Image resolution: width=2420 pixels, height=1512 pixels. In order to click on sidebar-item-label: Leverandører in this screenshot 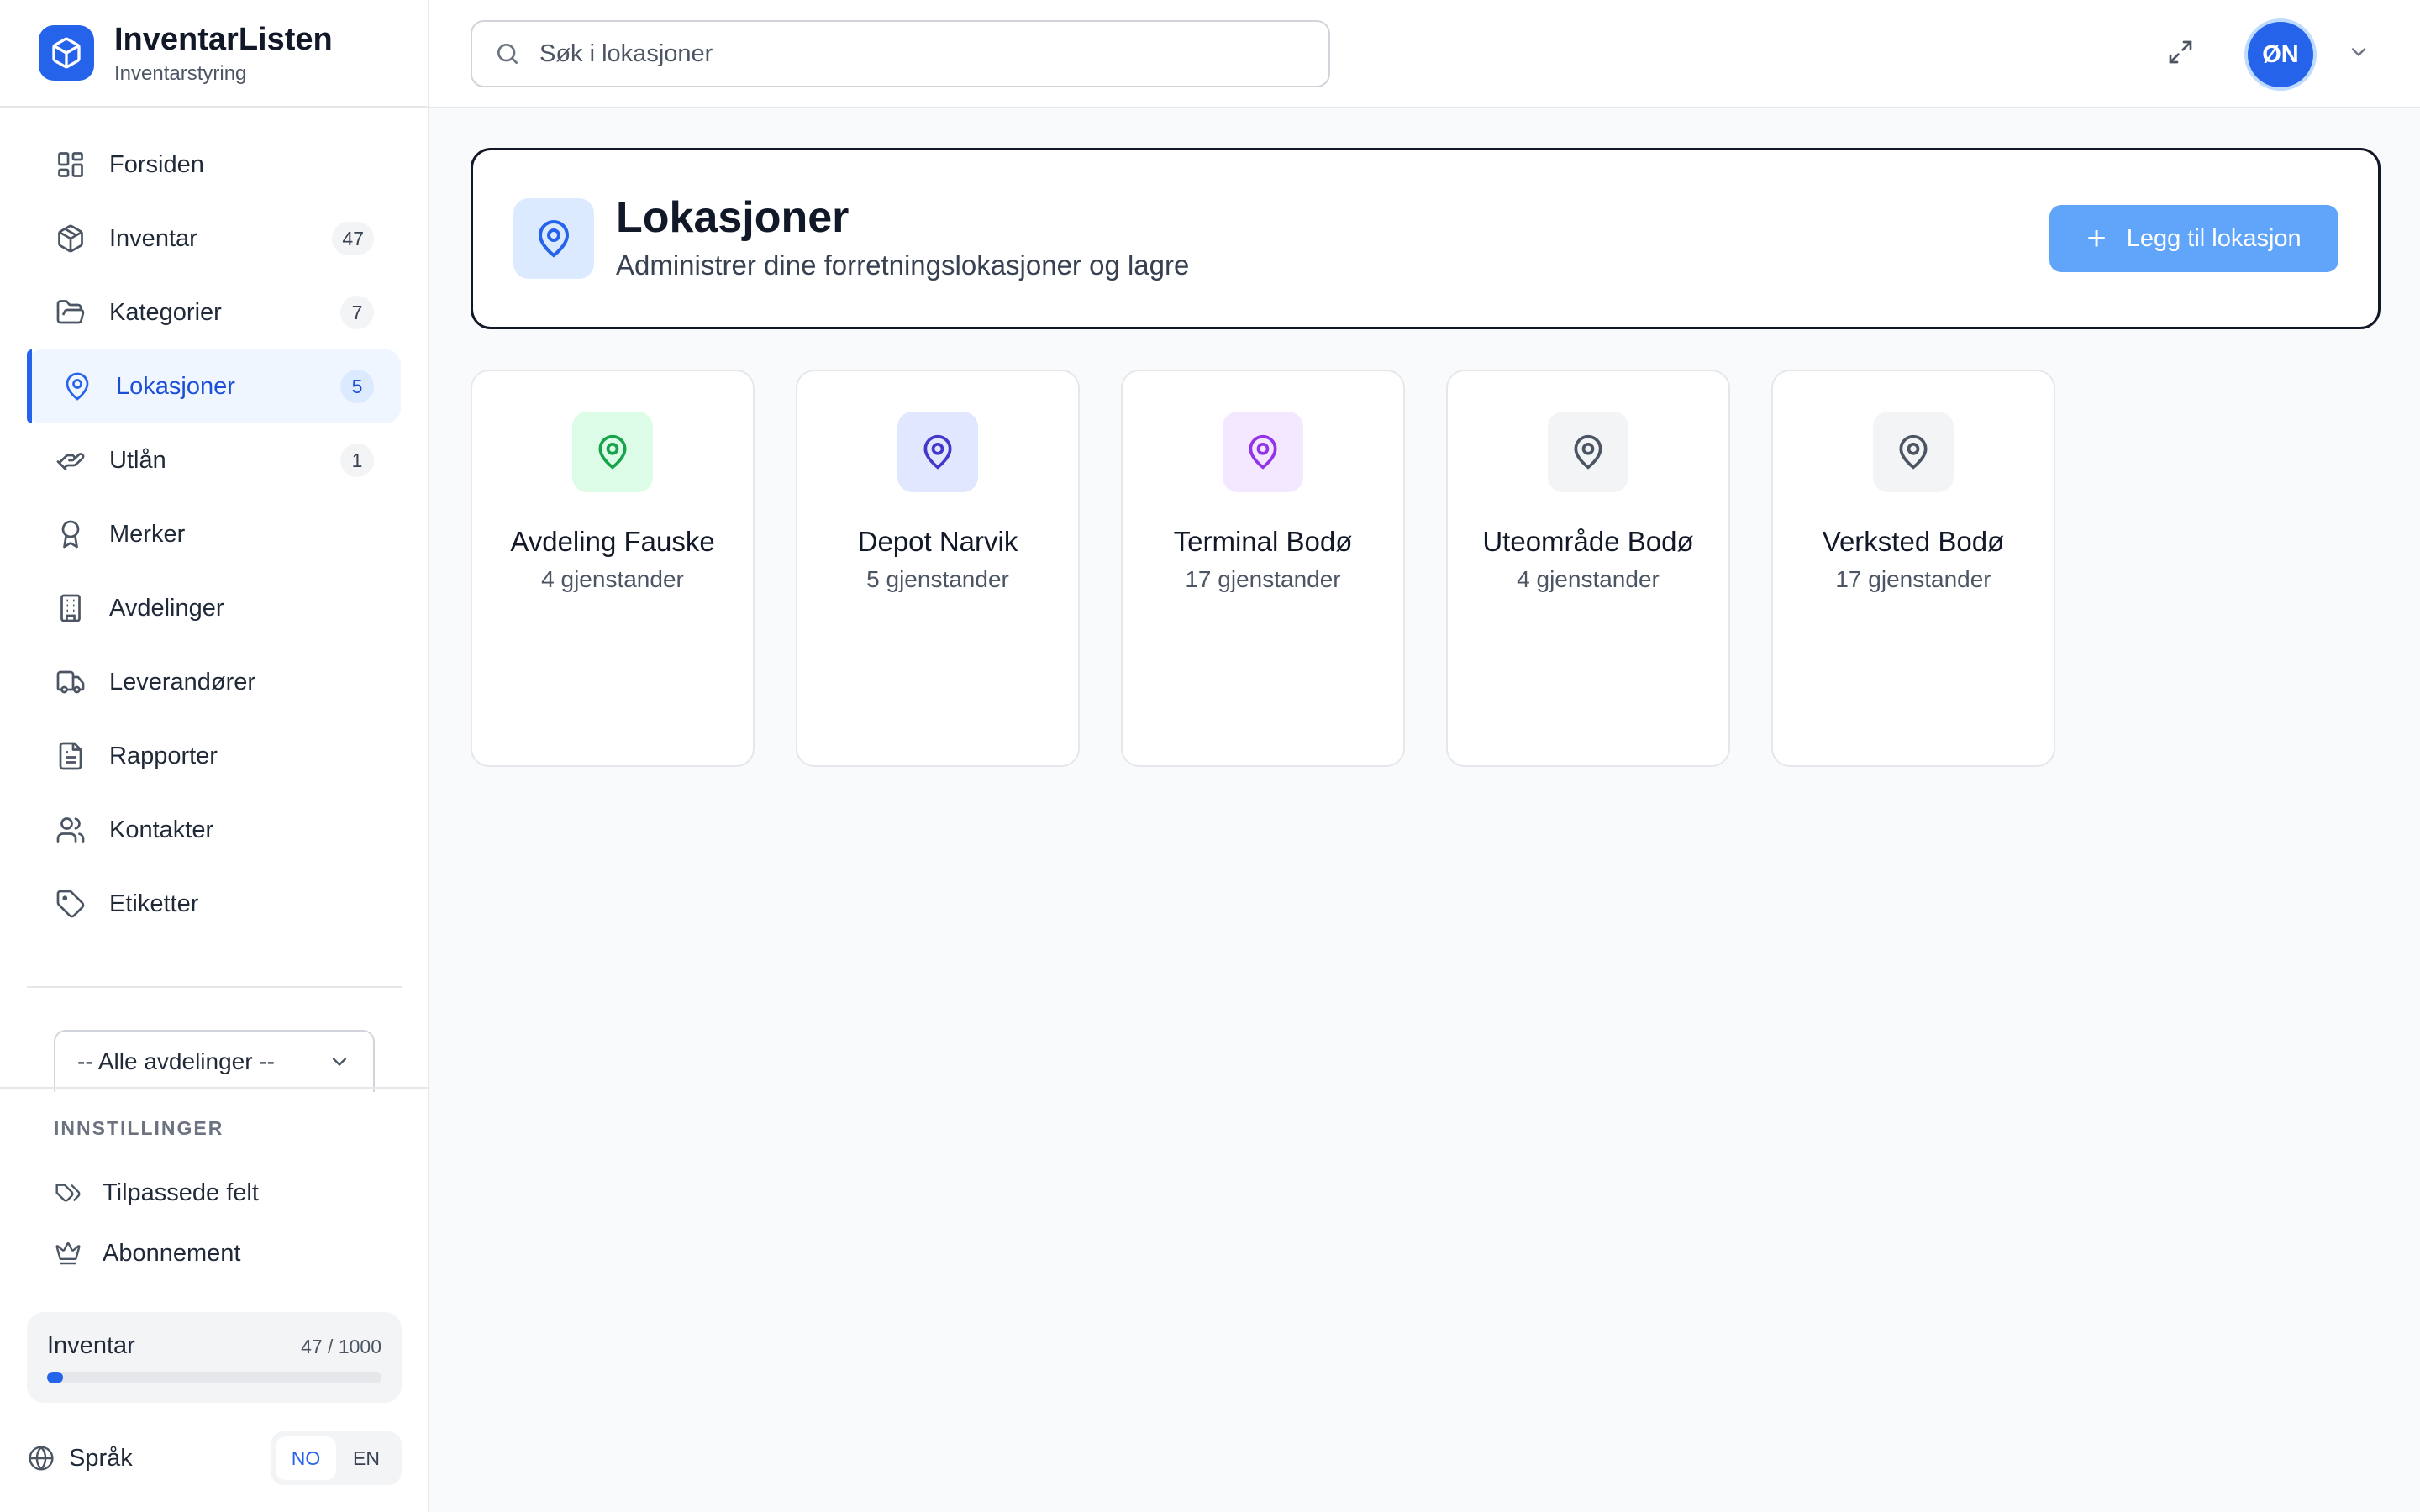, I will do `click(182, 682)`.